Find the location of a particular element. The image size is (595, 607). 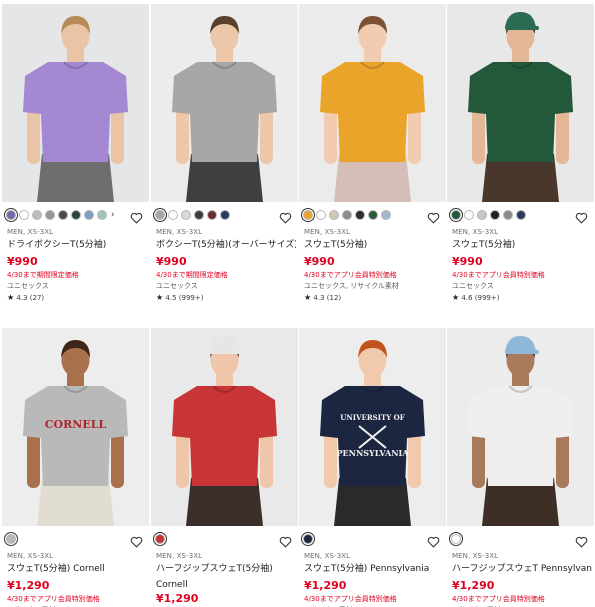

product-name: ドライボクシーT(5分袖) is located at coordinates (77, 246).